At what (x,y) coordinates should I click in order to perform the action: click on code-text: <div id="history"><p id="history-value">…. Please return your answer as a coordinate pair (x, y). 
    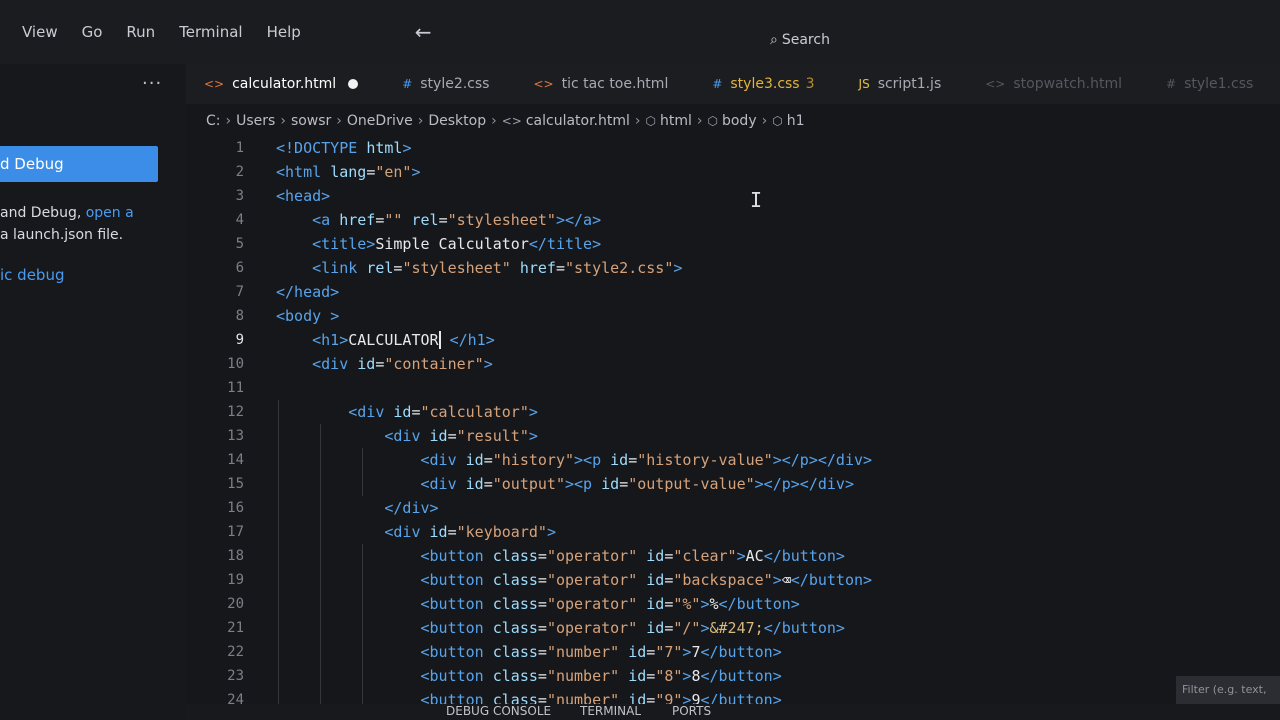
    Looking at the image, I should click on (574, 460).